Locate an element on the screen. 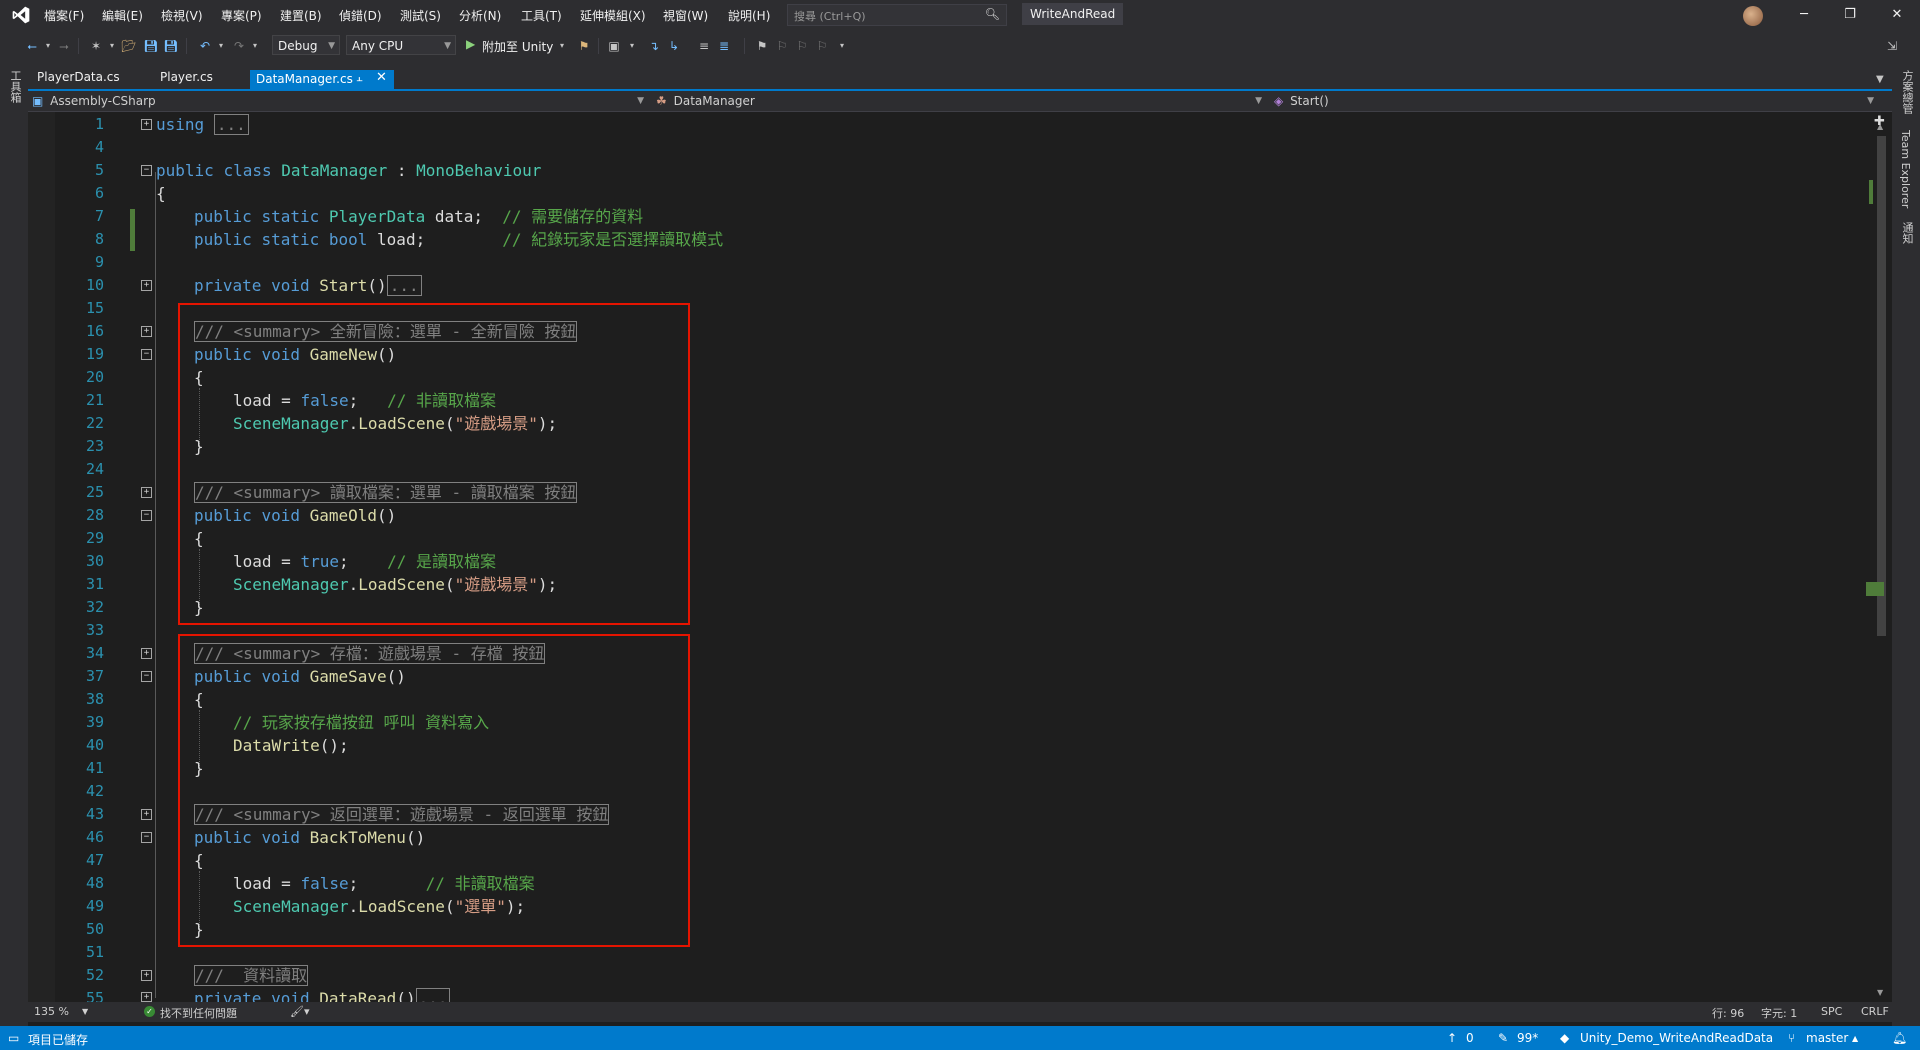  menu-debug: 偵錯(D) is located at coordinates (360, 15).